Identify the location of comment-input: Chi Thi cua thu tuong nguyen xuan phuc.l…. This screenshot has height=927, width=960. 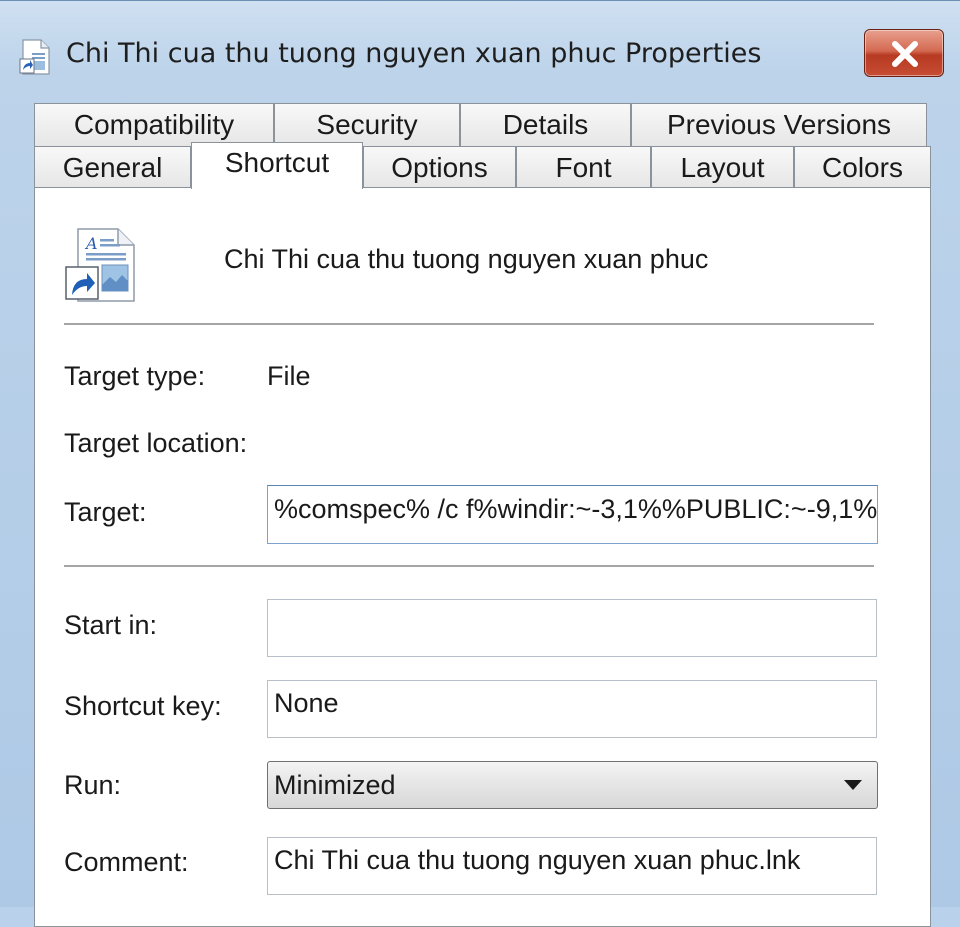
(572, 866).